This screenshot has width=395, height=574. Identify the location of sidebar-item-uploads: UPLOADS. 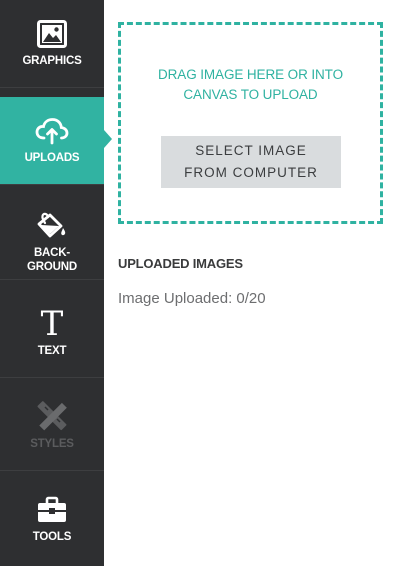
(56, 141).